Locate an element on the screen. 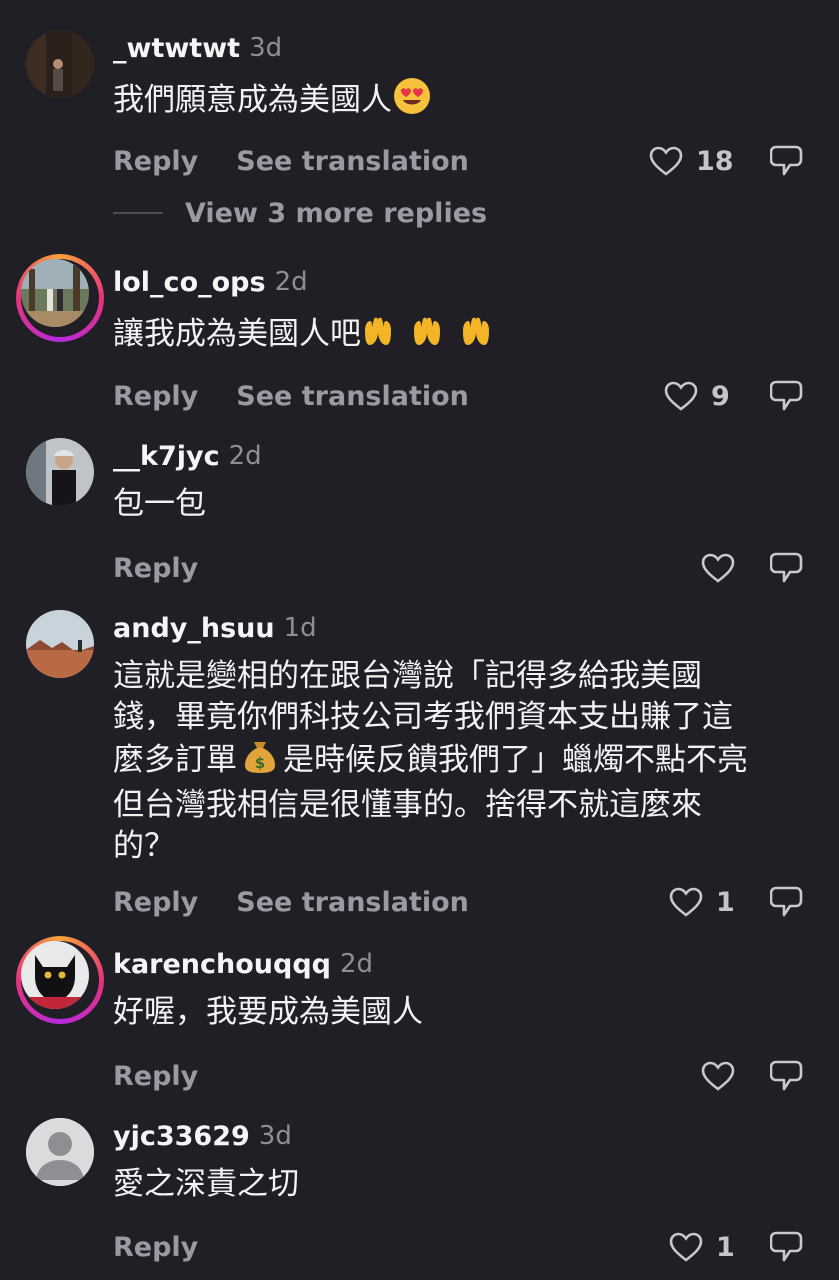 Image resolution: width=839 pixels, height=1280 pixels. like-count: 18 is located at coordinates (715, 161).